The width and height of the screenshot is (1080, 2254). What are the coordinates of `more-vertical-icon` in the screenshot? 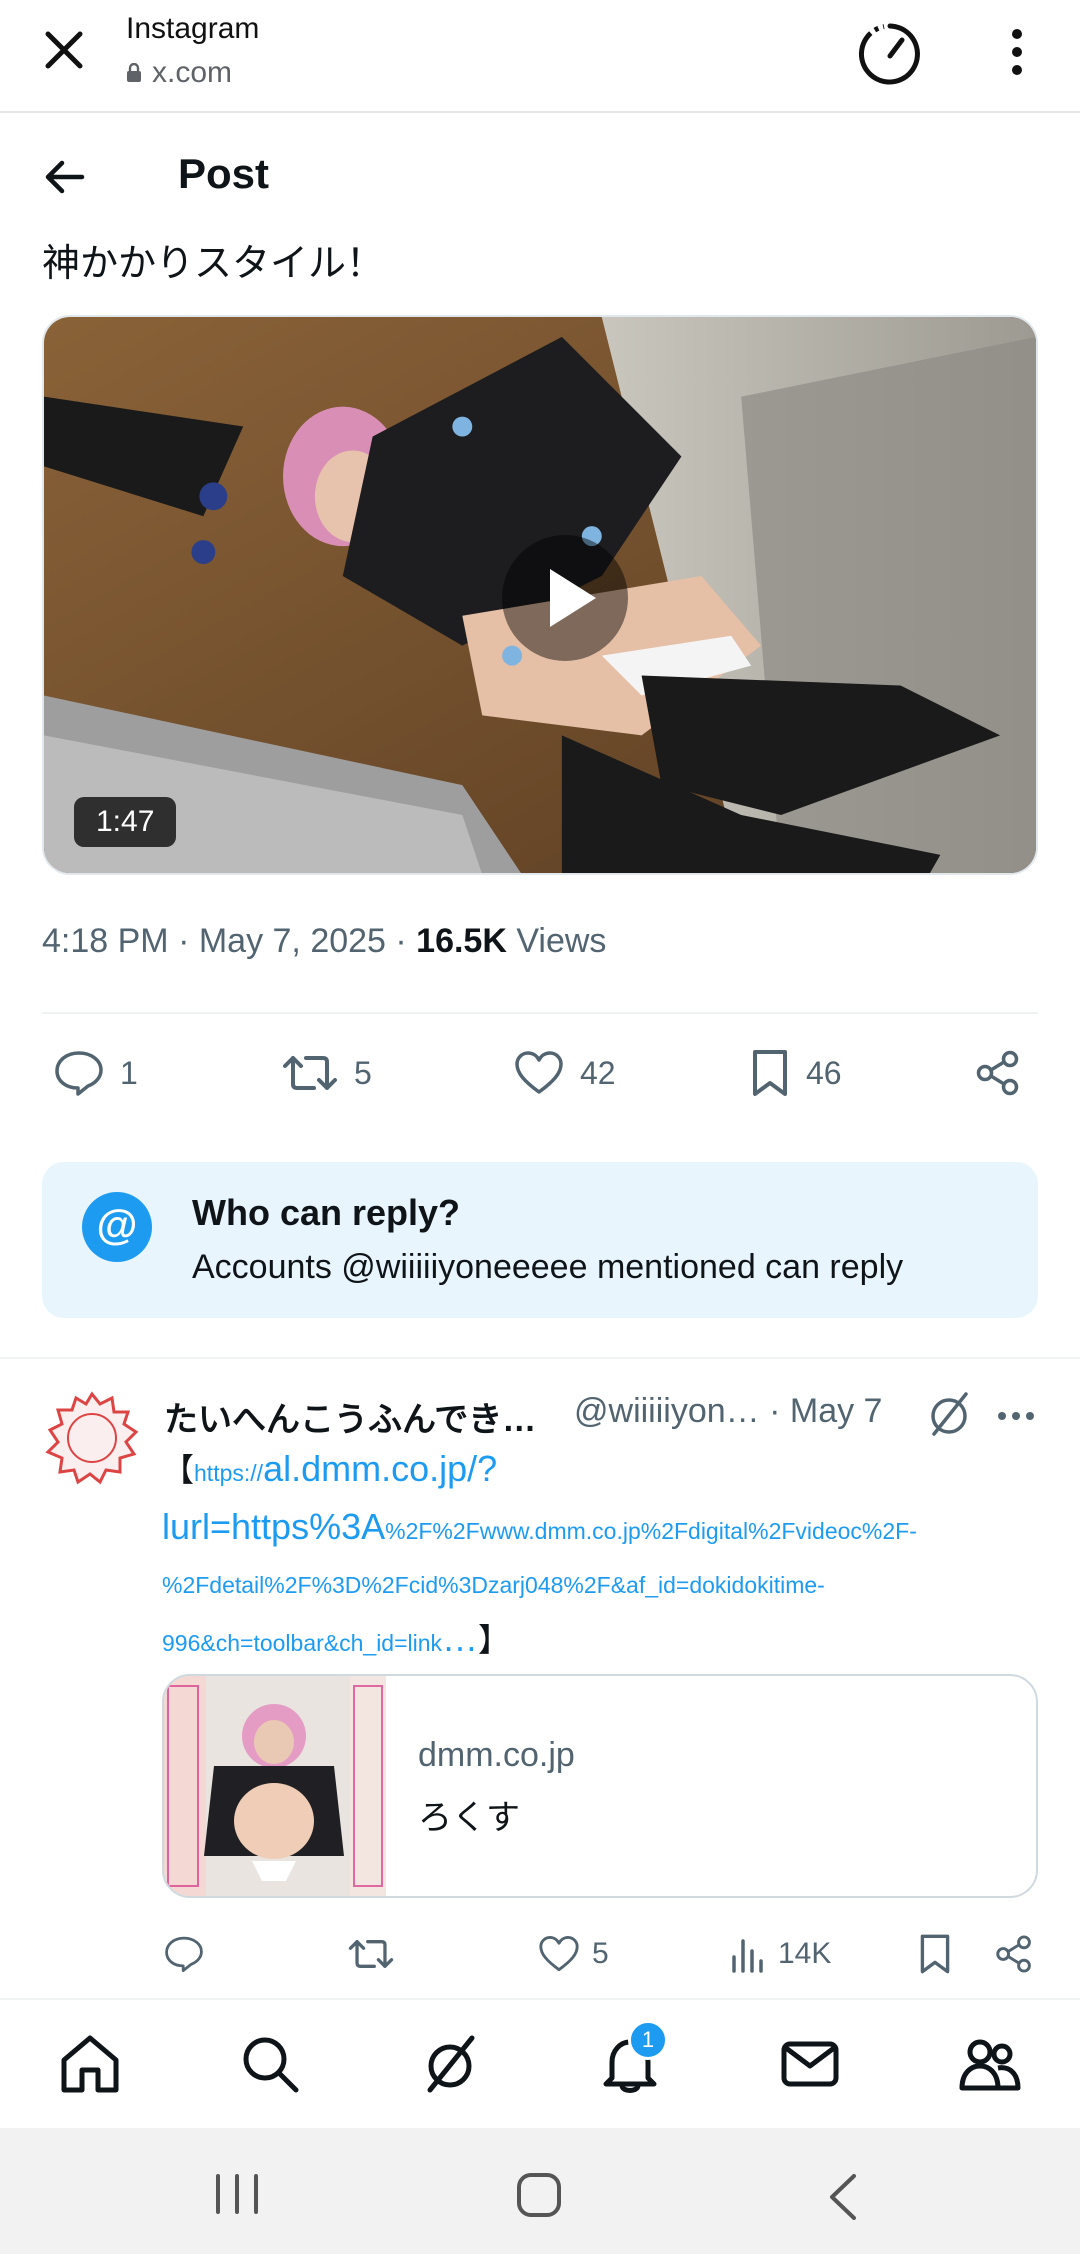 It's located at (1017, 52).